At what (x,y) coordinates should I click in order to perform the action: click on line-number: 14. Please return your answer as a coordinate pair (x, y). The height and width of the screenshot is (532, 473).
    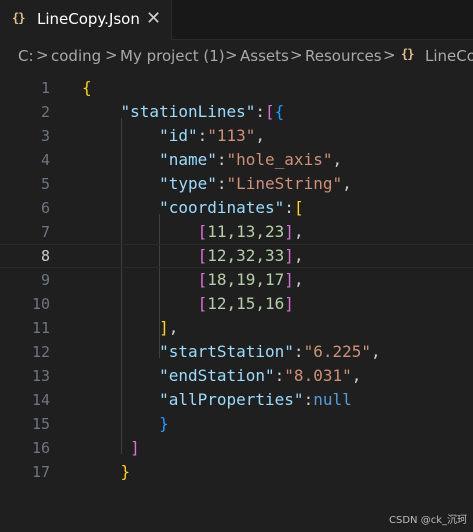
    Looking at the image, I should click on (40, 400).